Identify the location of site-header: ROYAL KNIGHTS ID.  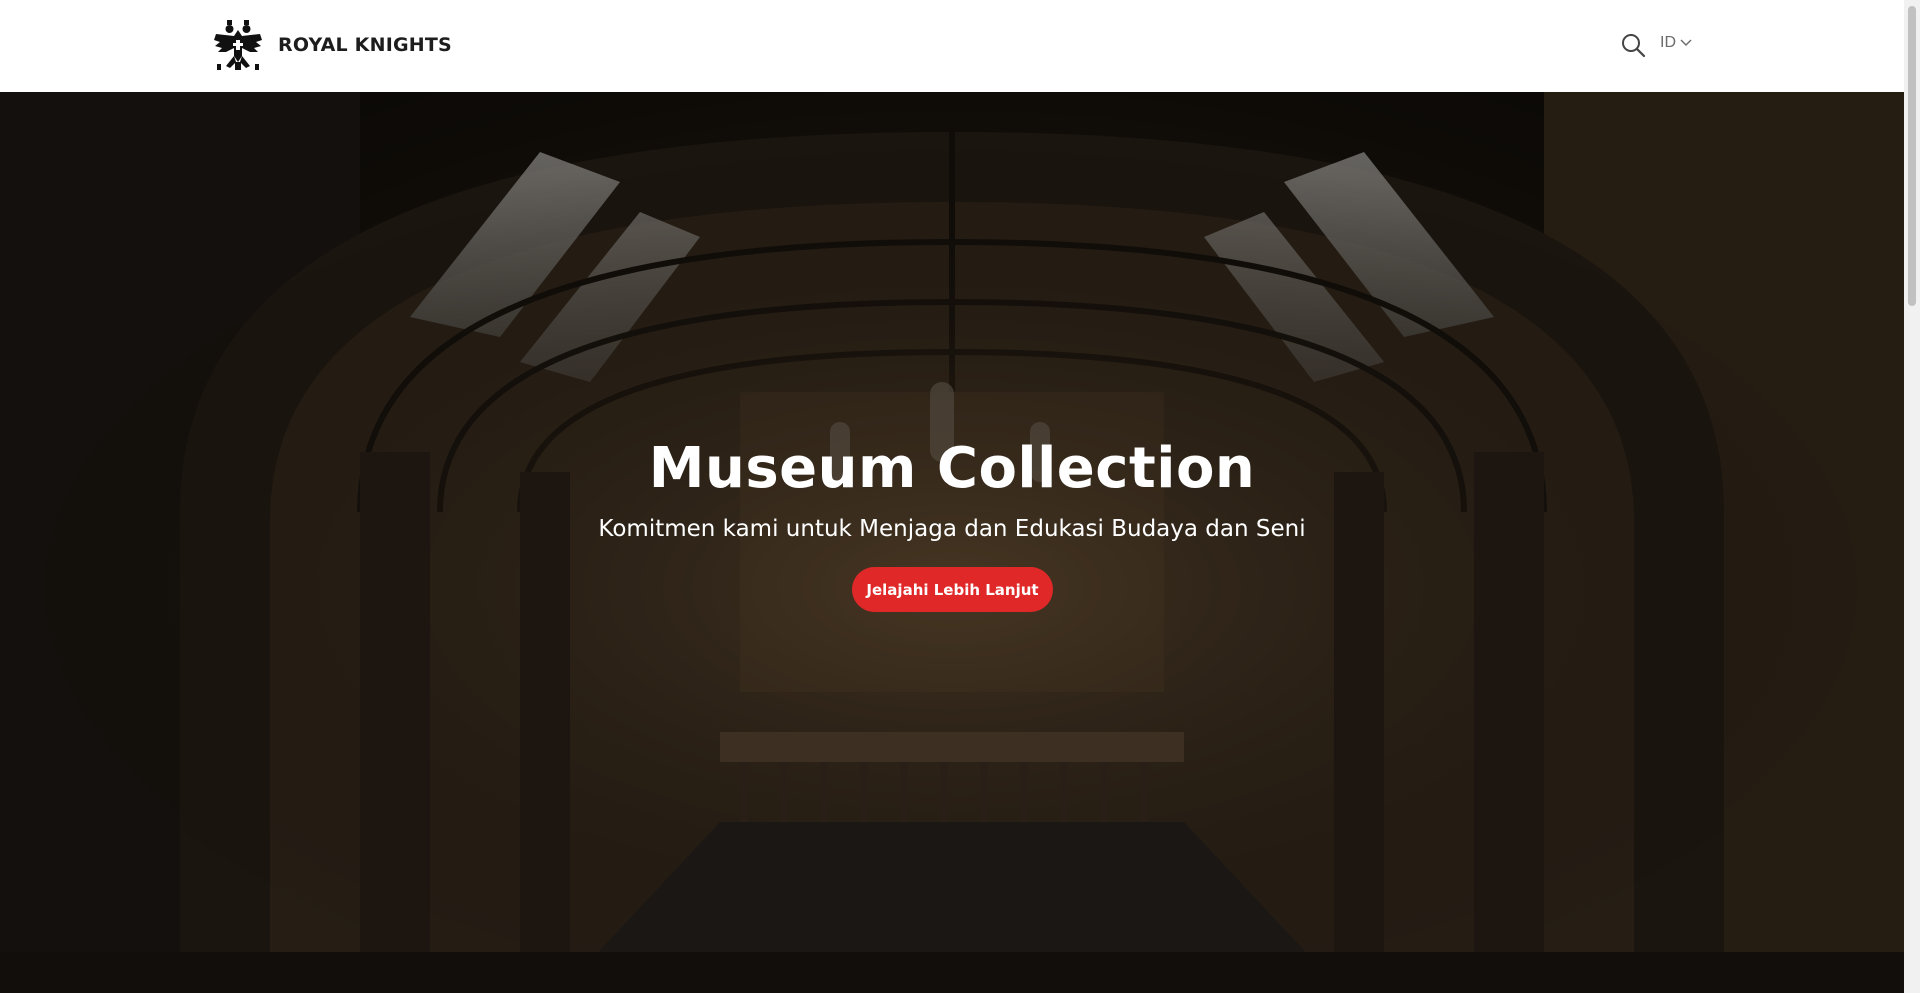
(952, 46).